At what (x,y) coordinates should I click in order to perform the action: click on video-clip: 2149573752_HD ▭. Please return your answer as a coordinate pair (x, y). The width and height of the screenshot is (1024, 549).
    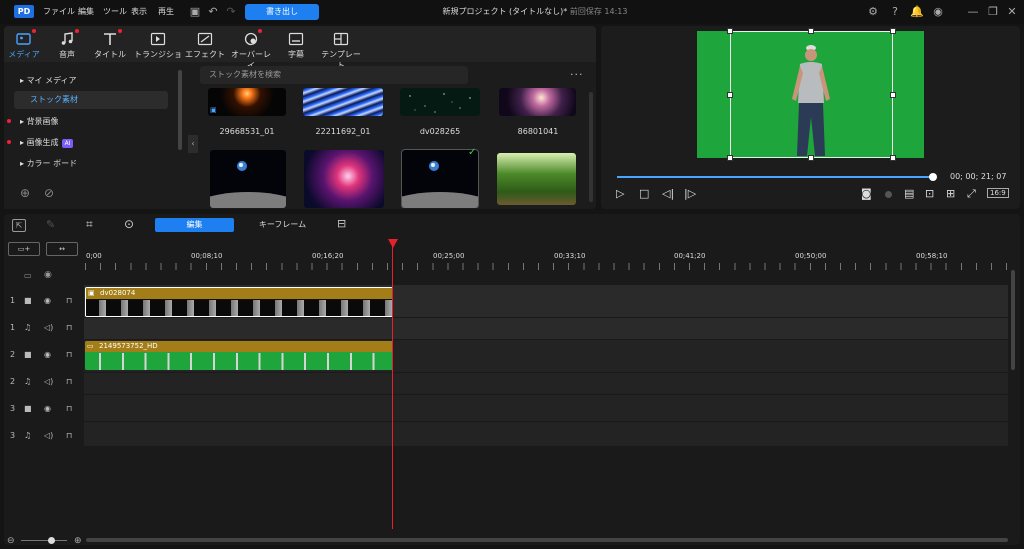
    Looking at the image, I should click on (239, 355).